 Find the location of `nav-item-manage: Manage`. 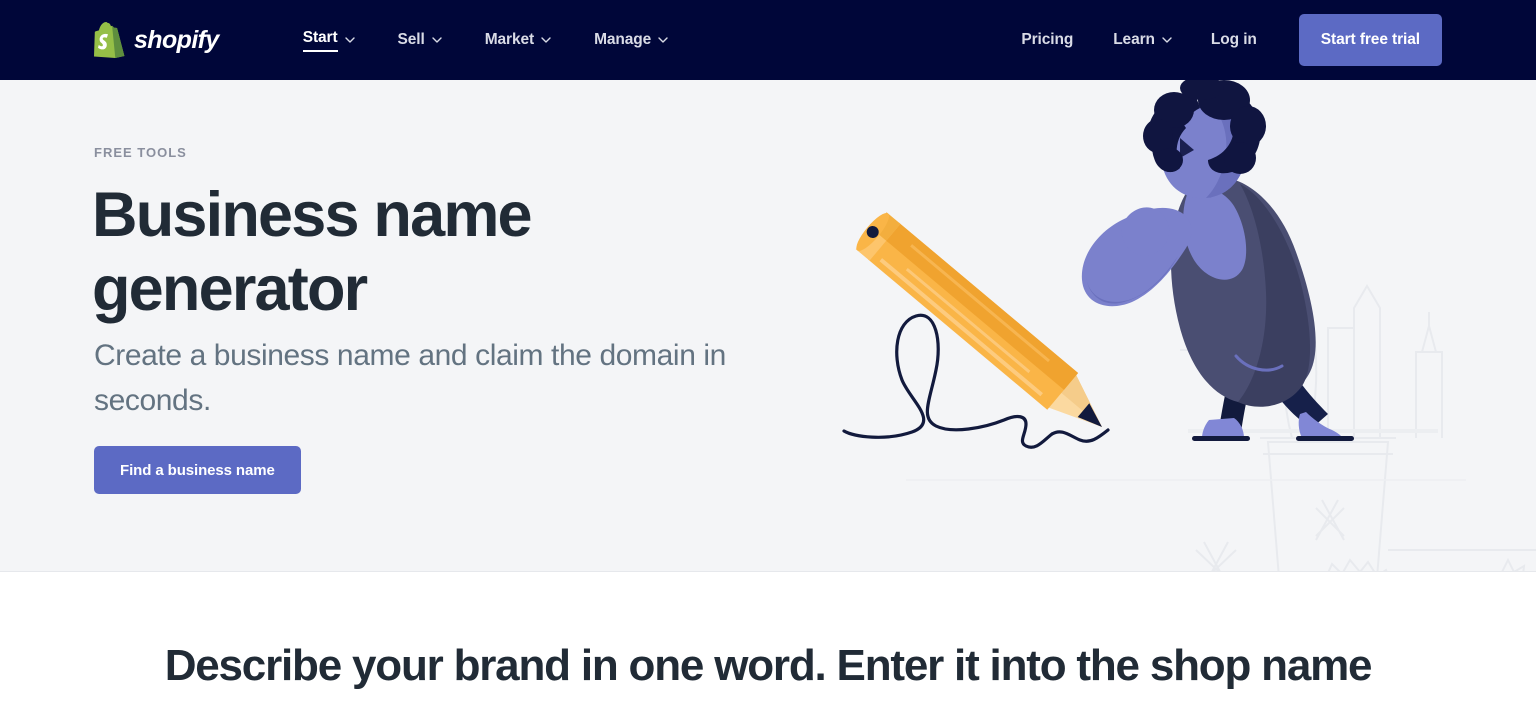

nav-item-manage: Manage is located at coordinates (630, 40).